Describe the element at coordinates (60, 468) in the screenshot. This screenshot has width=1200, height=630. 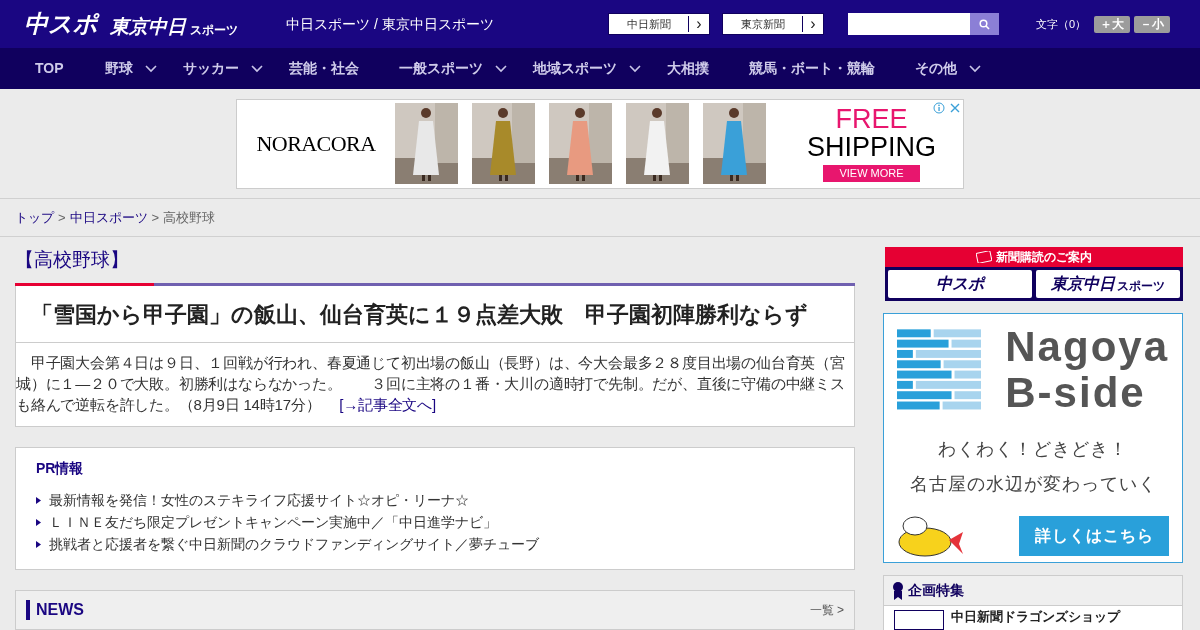
I see `section-title: PR情報` at that location.